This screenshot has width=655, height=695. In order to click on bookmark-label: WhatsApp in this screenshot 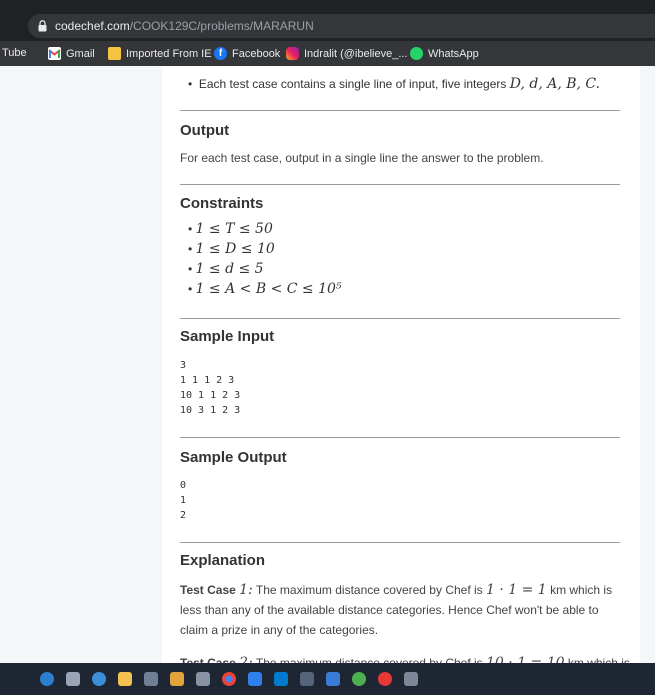, I will do `click(453, 53)`.